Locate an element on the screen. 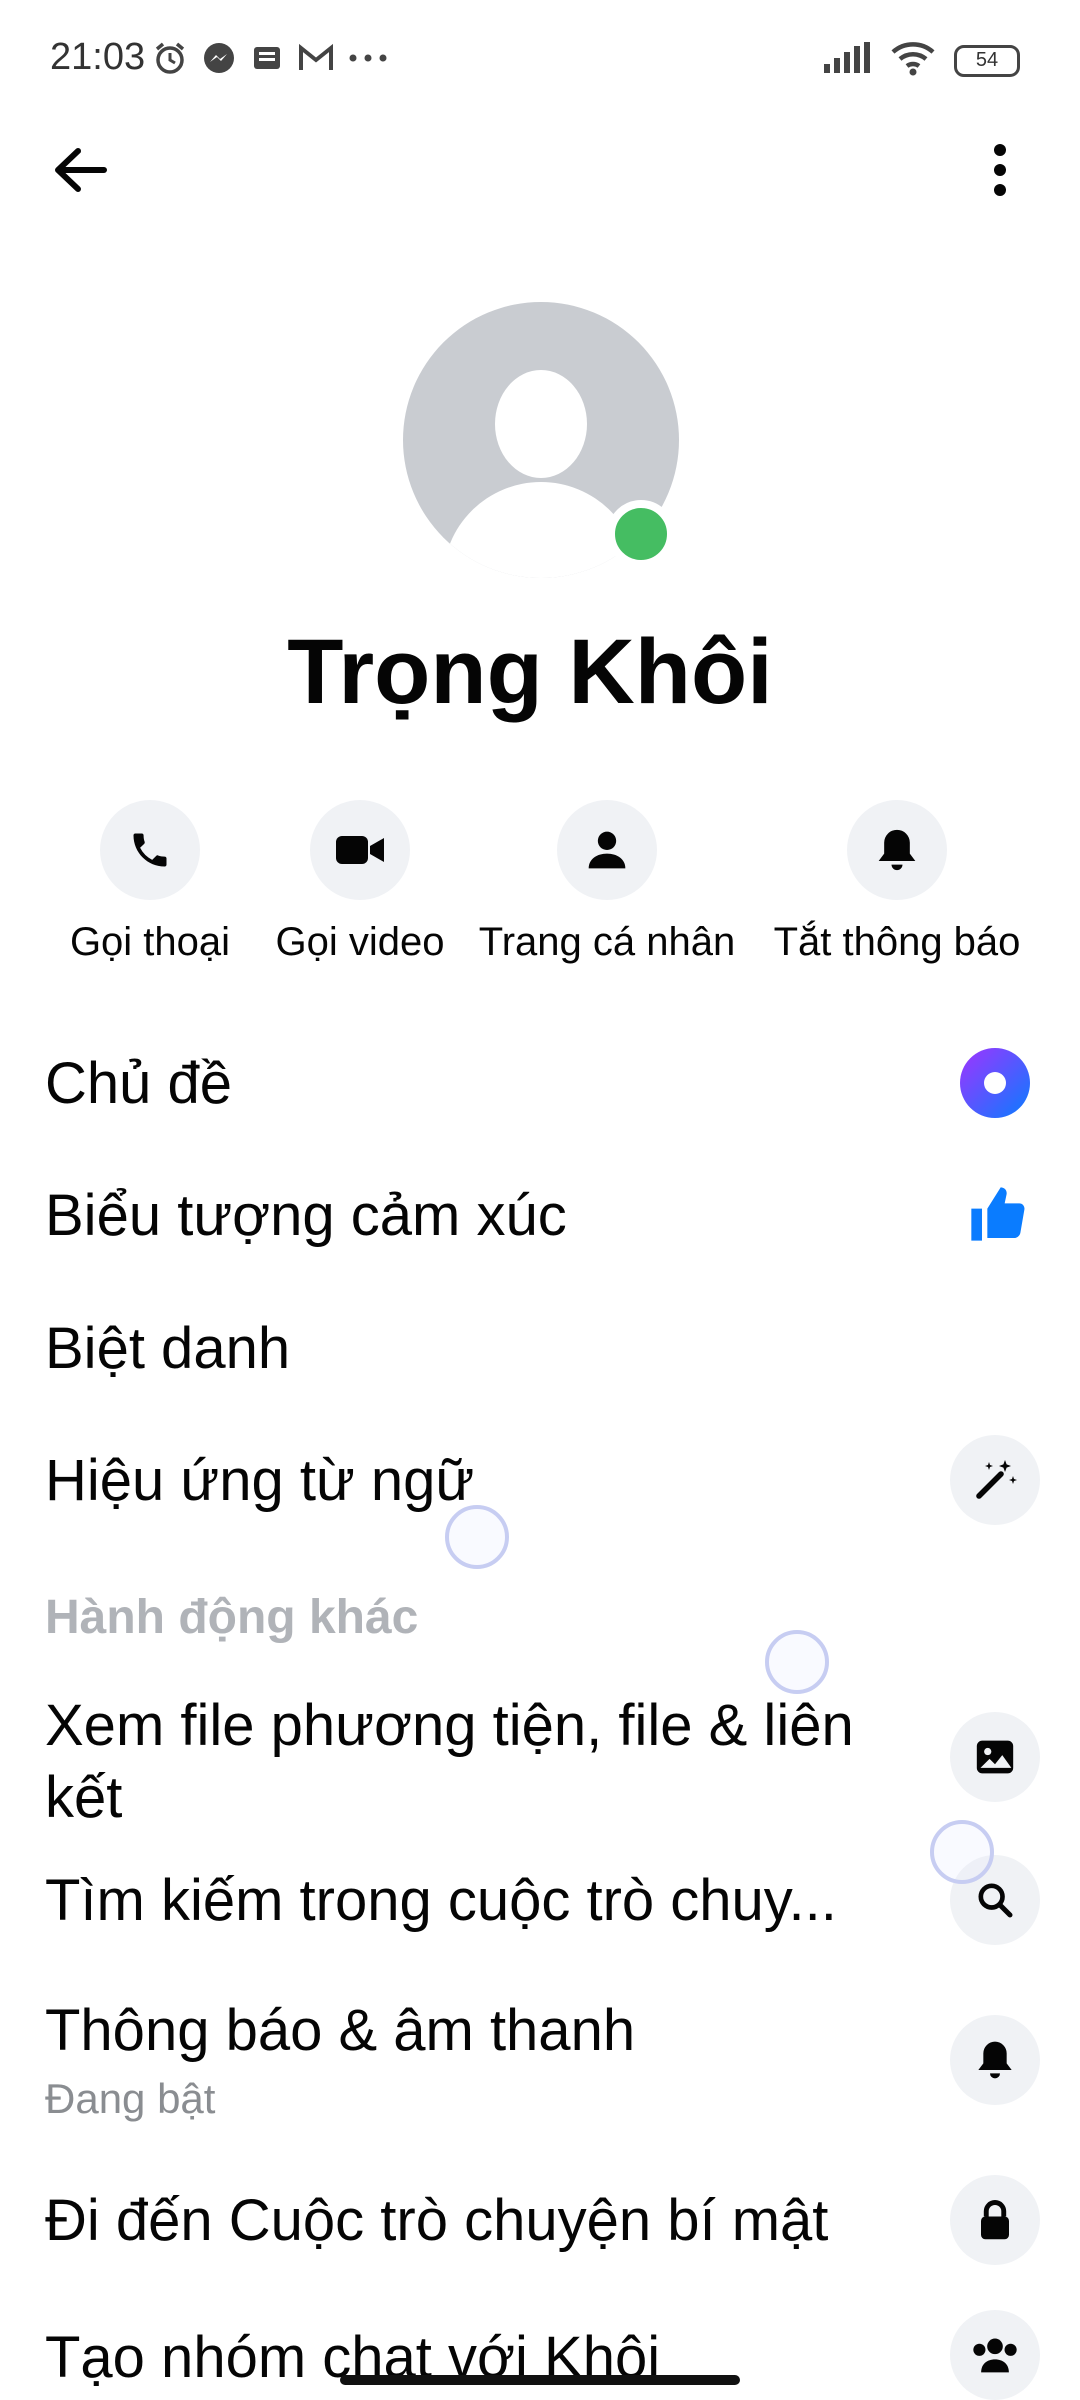 This screenshot has height=2400, width=1080. call-button is located at coordinates (150, 850).